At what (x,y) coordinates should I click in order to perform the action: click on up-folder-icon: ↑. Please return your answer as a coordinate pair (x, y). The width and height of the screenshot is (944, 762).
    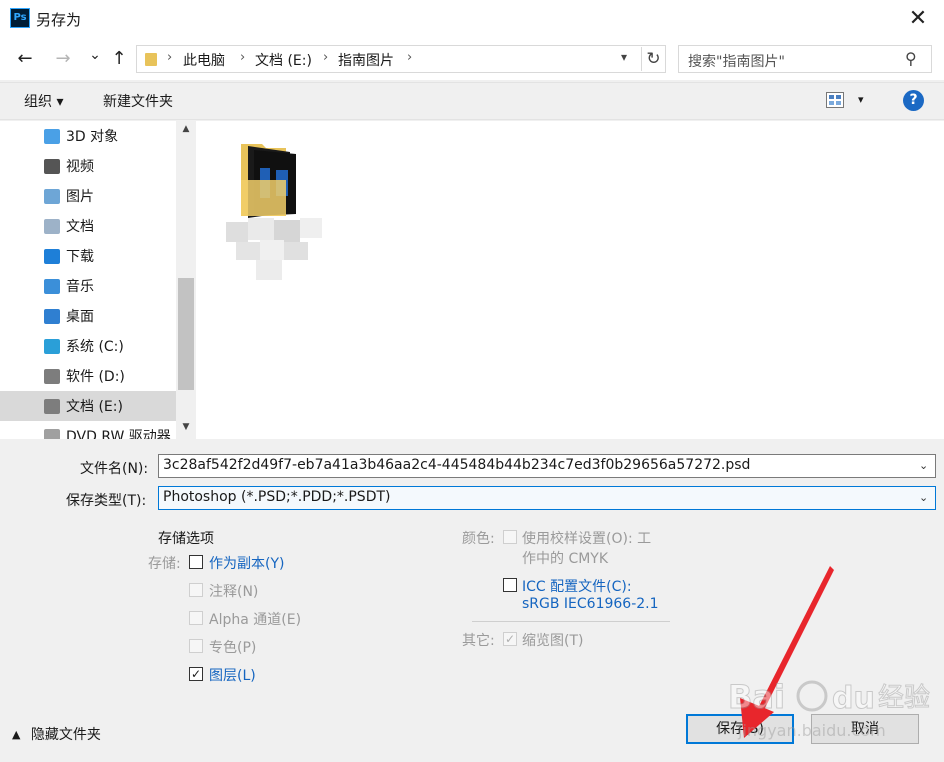
    Looking at the image, I should click on (119, 59).